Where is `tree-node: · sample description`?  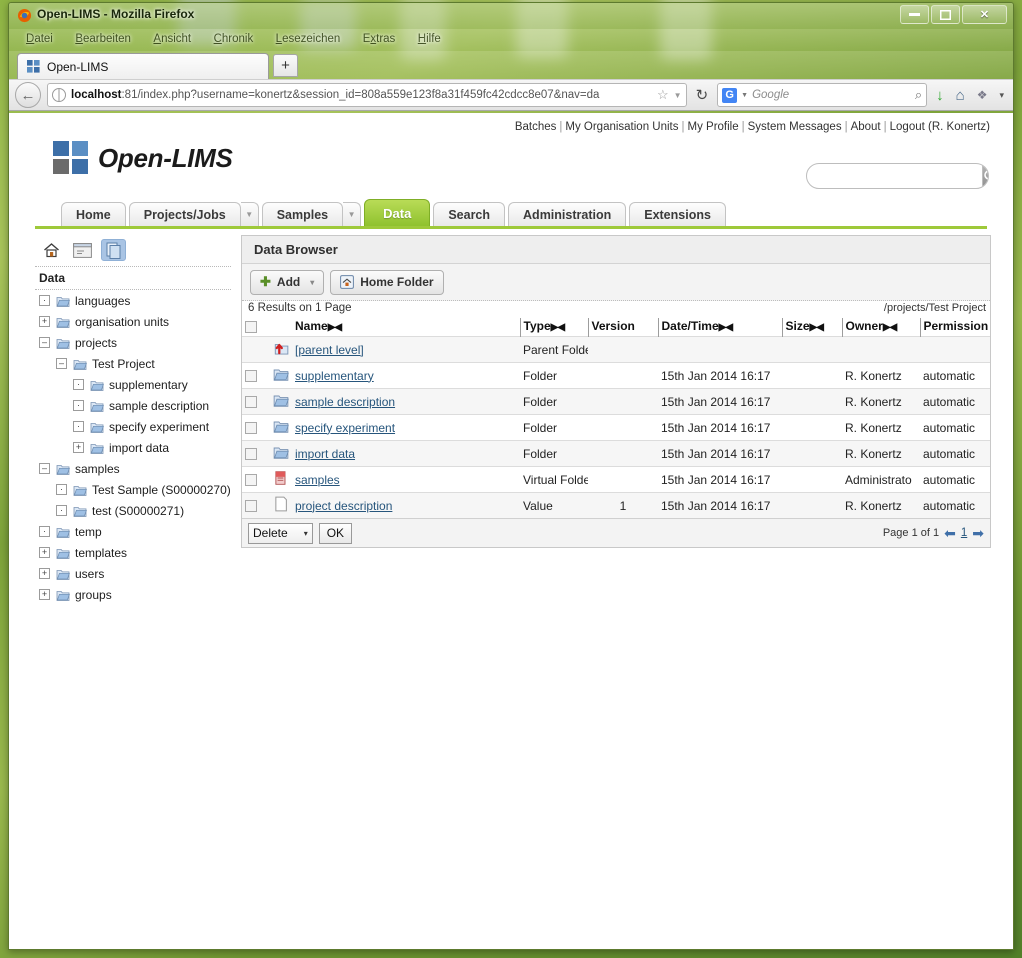 tree-node: · sample description is located at coordinates (133, 405).